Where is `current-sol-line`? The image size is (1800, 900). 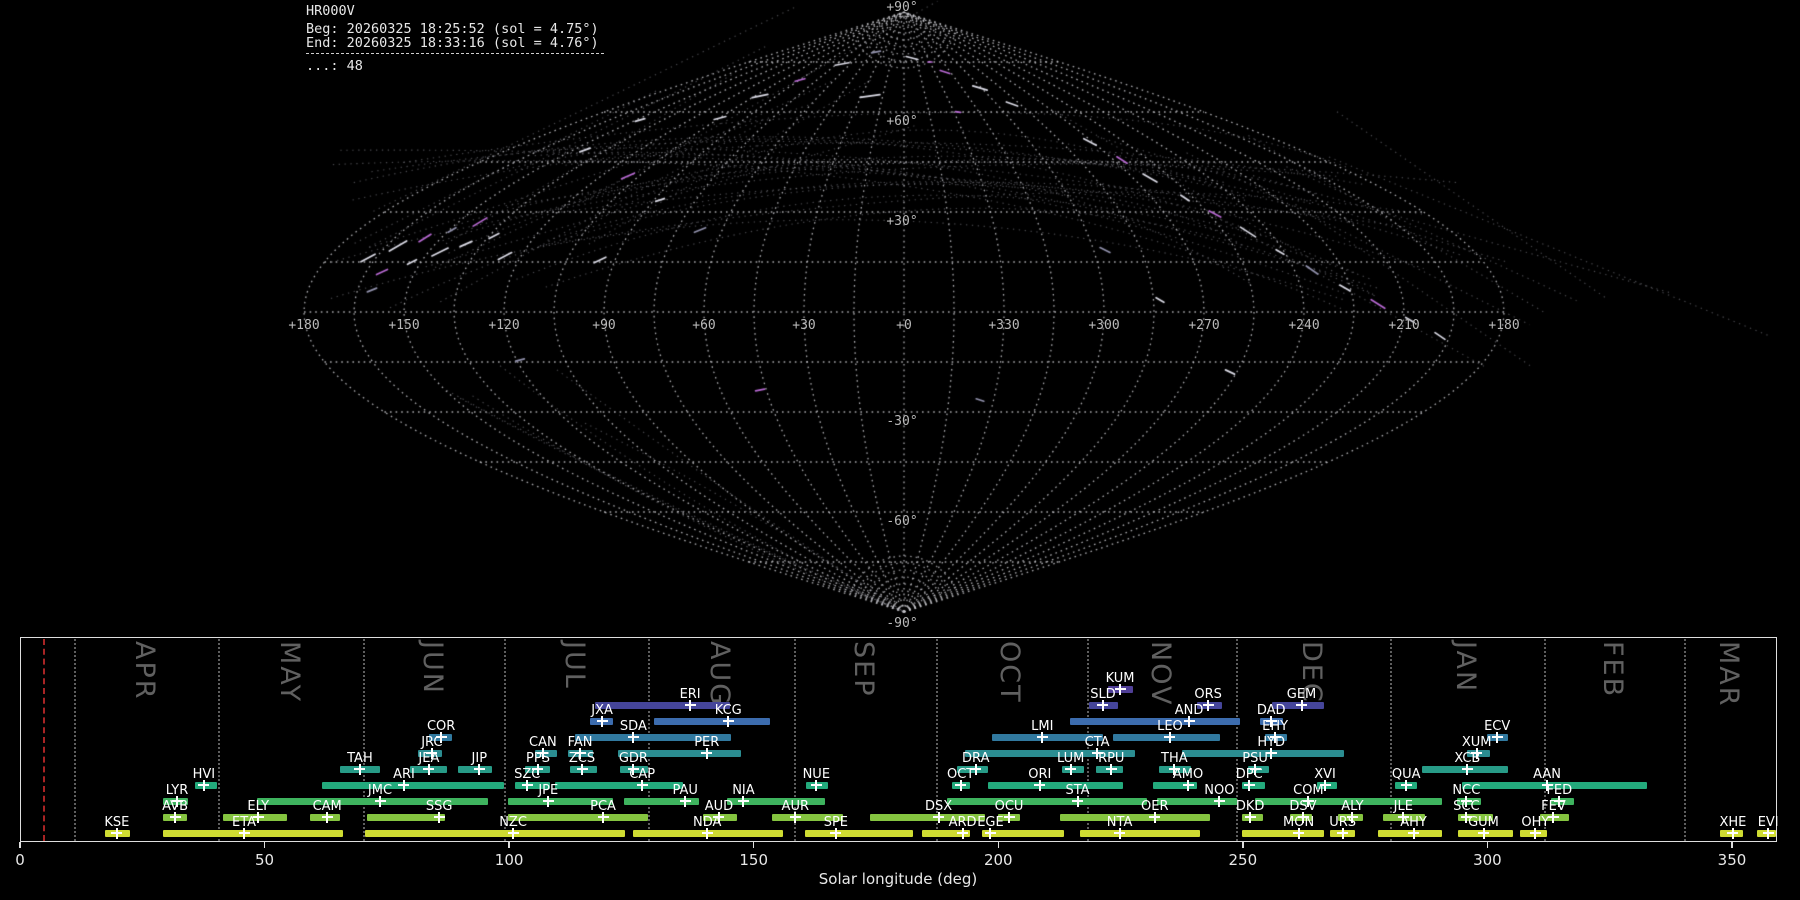
current-sol-line is located at coordinates (44, 740).